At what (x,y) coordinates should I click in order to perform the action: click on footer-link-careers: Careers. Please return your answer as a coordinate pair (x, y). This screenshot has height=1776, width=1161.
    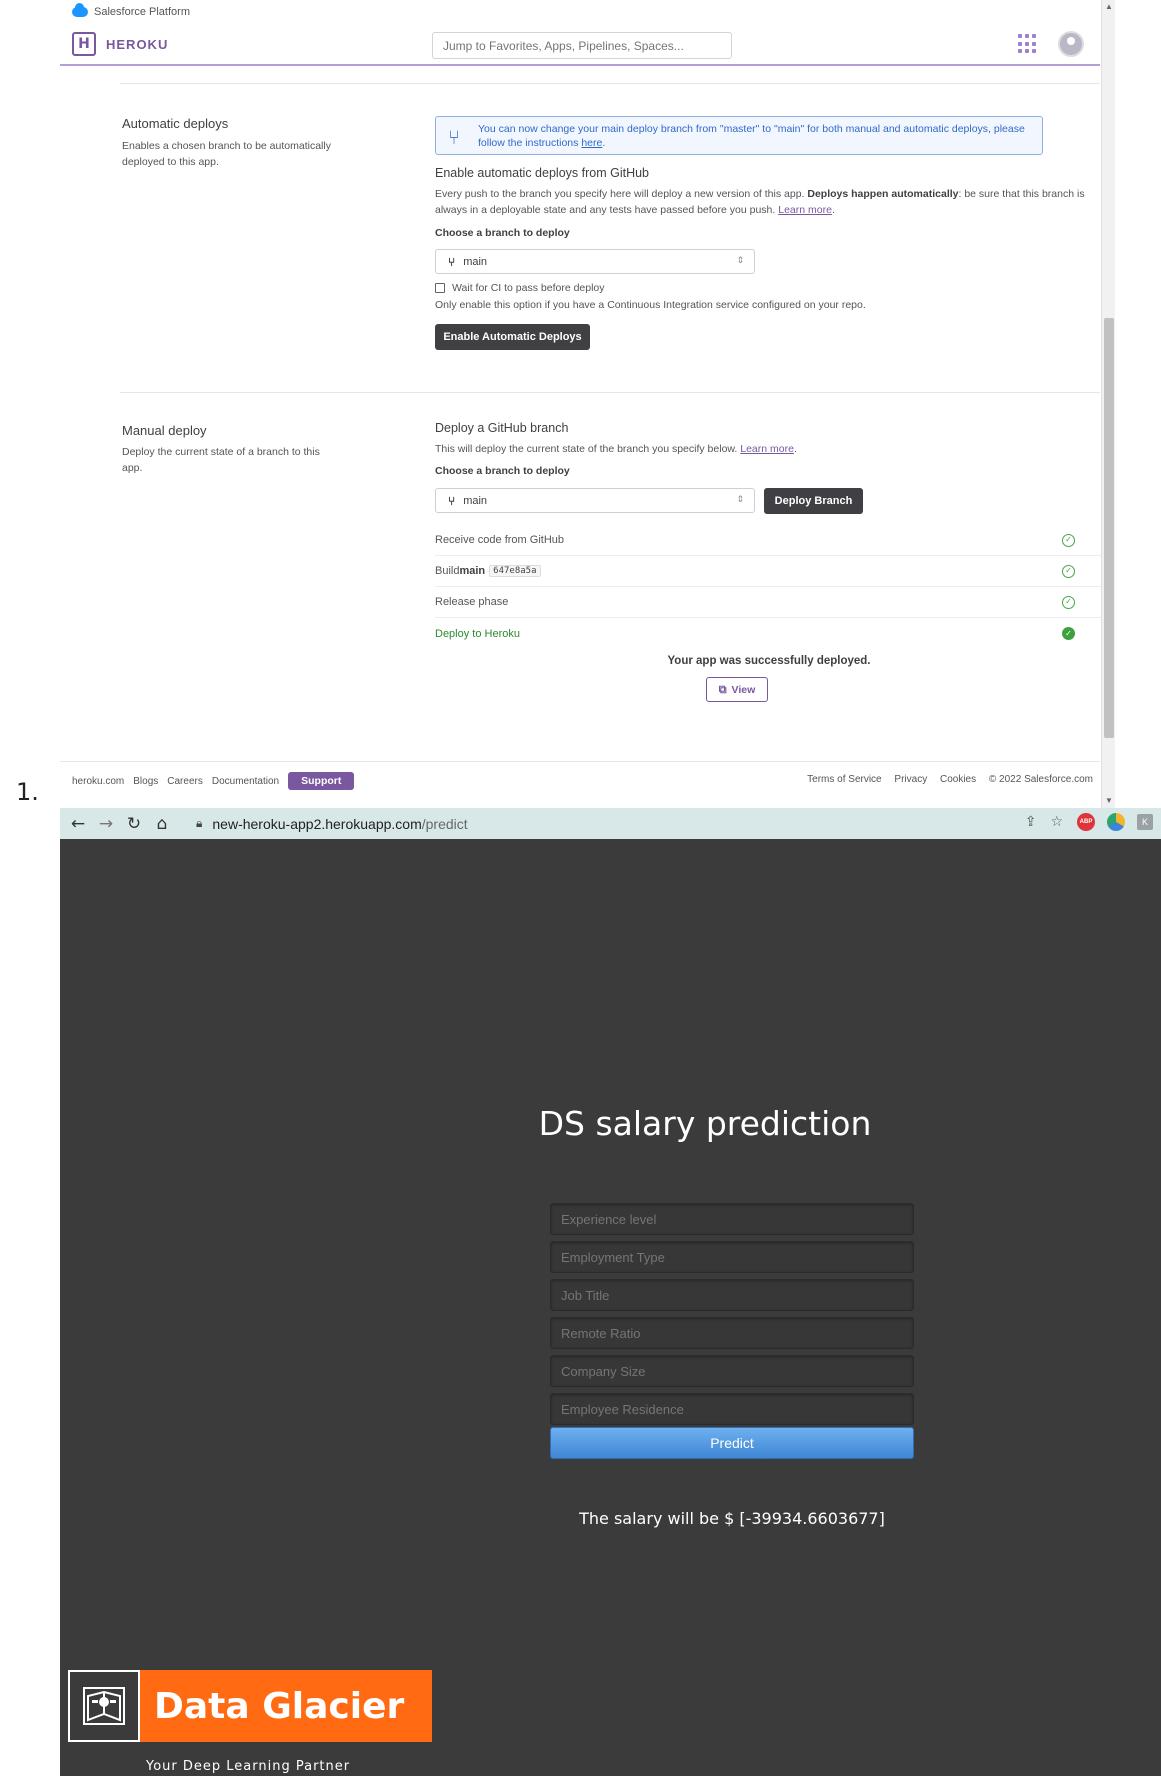
    Looking at the image, I should click on (185, 781).